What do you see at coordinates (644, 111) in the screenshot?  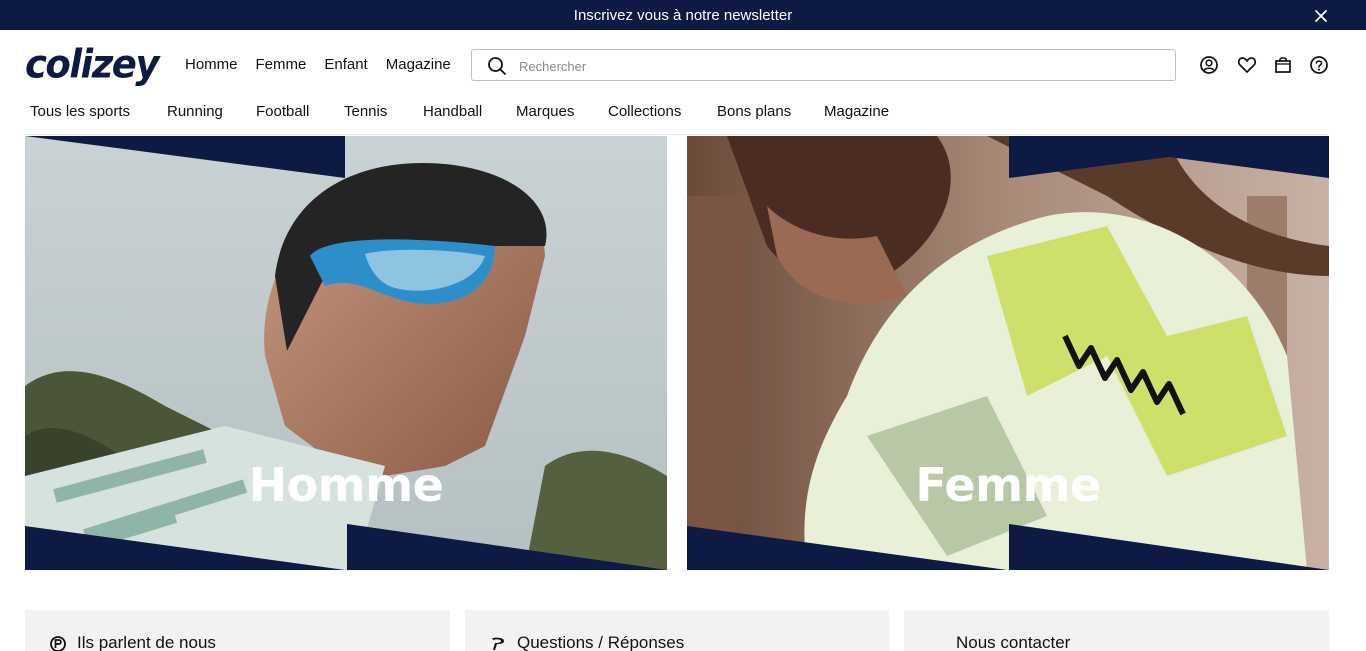 I see `category-collections: Collections` at bounding box center [644, 111].